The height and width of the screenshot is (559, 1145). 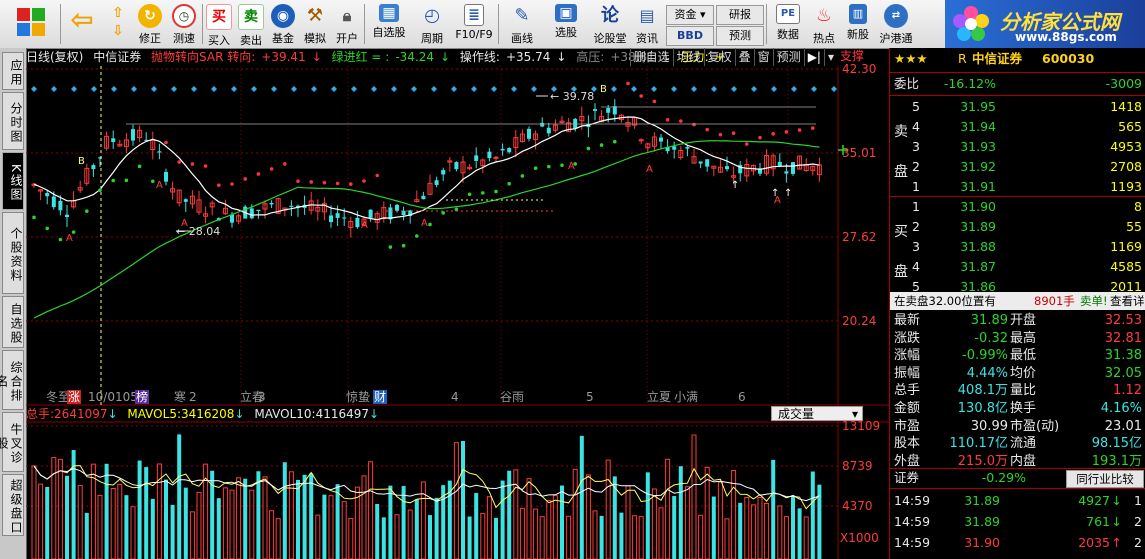 I want to click on sell-price: 31.94, so click(x=978, y=126).